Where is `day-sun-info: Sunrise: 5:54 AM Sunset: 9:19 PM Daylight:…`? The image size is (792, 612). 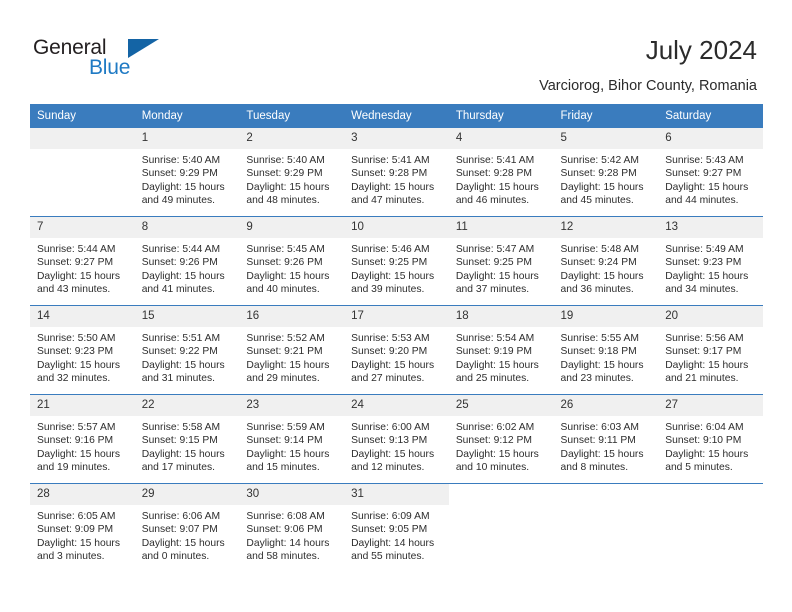 day-sun-info: Sunrise: 5:54 AM Sunset: 9:19 PM Daylight:… is located at coordinates (501, 356).